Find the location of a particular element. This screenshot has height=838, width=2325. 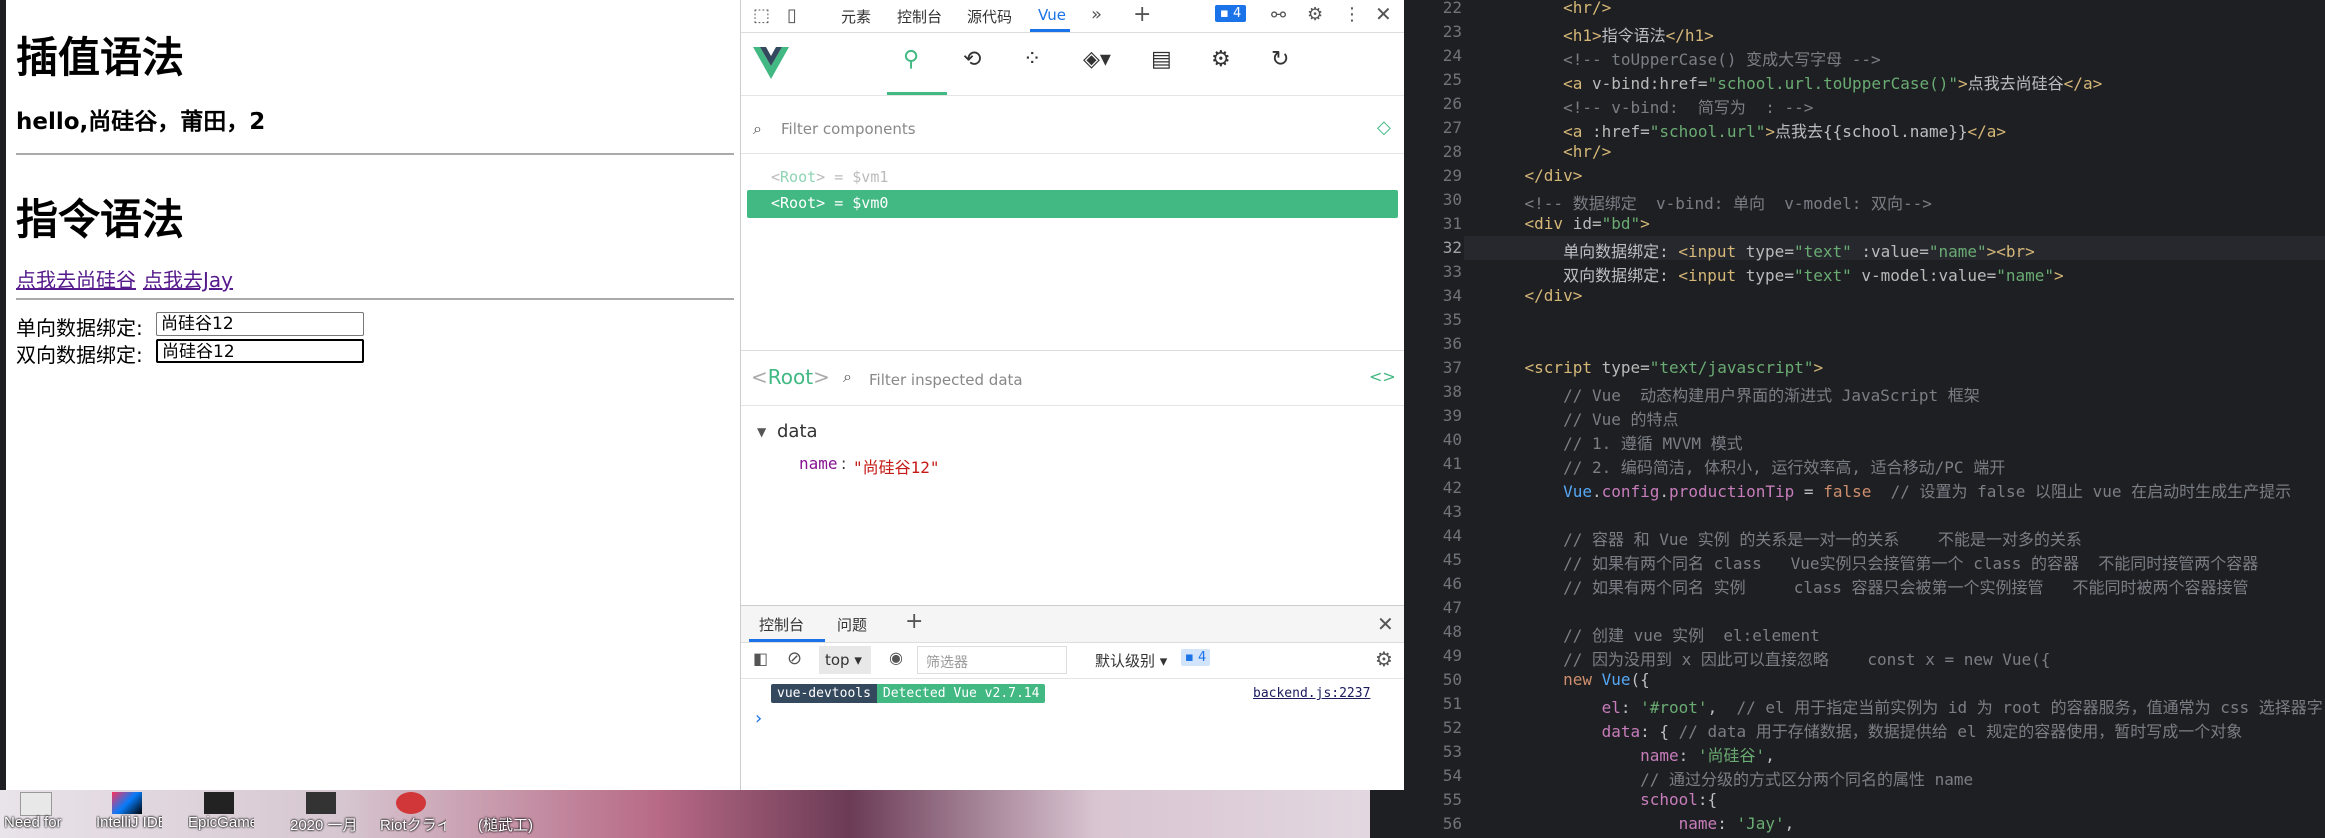

active-tab-indicator is located at coordinates (1050, 30).